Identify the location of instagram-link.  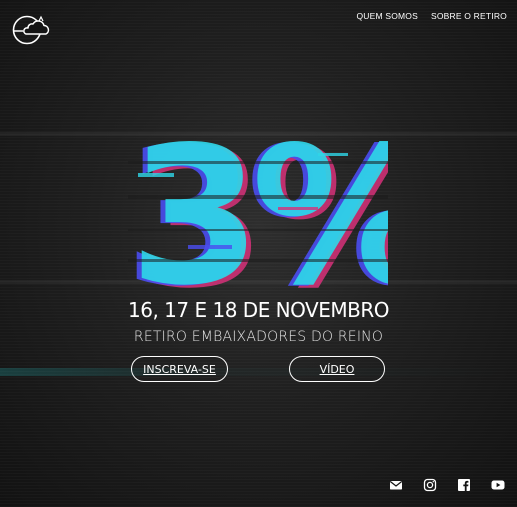
(430, 485).